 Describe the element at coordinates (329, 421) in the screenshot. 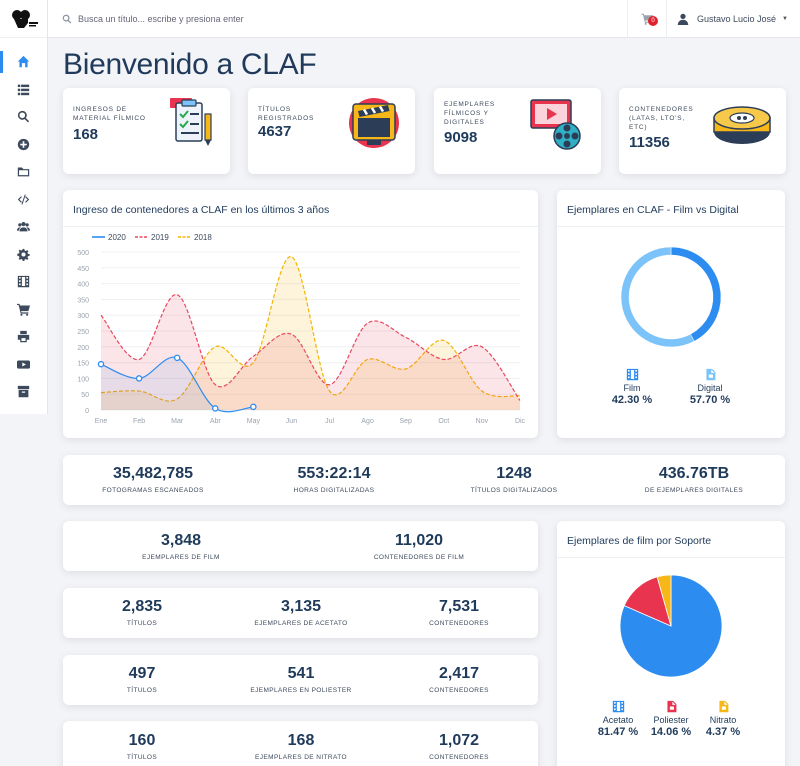

I see `x-tick-label: Jul` at that location.